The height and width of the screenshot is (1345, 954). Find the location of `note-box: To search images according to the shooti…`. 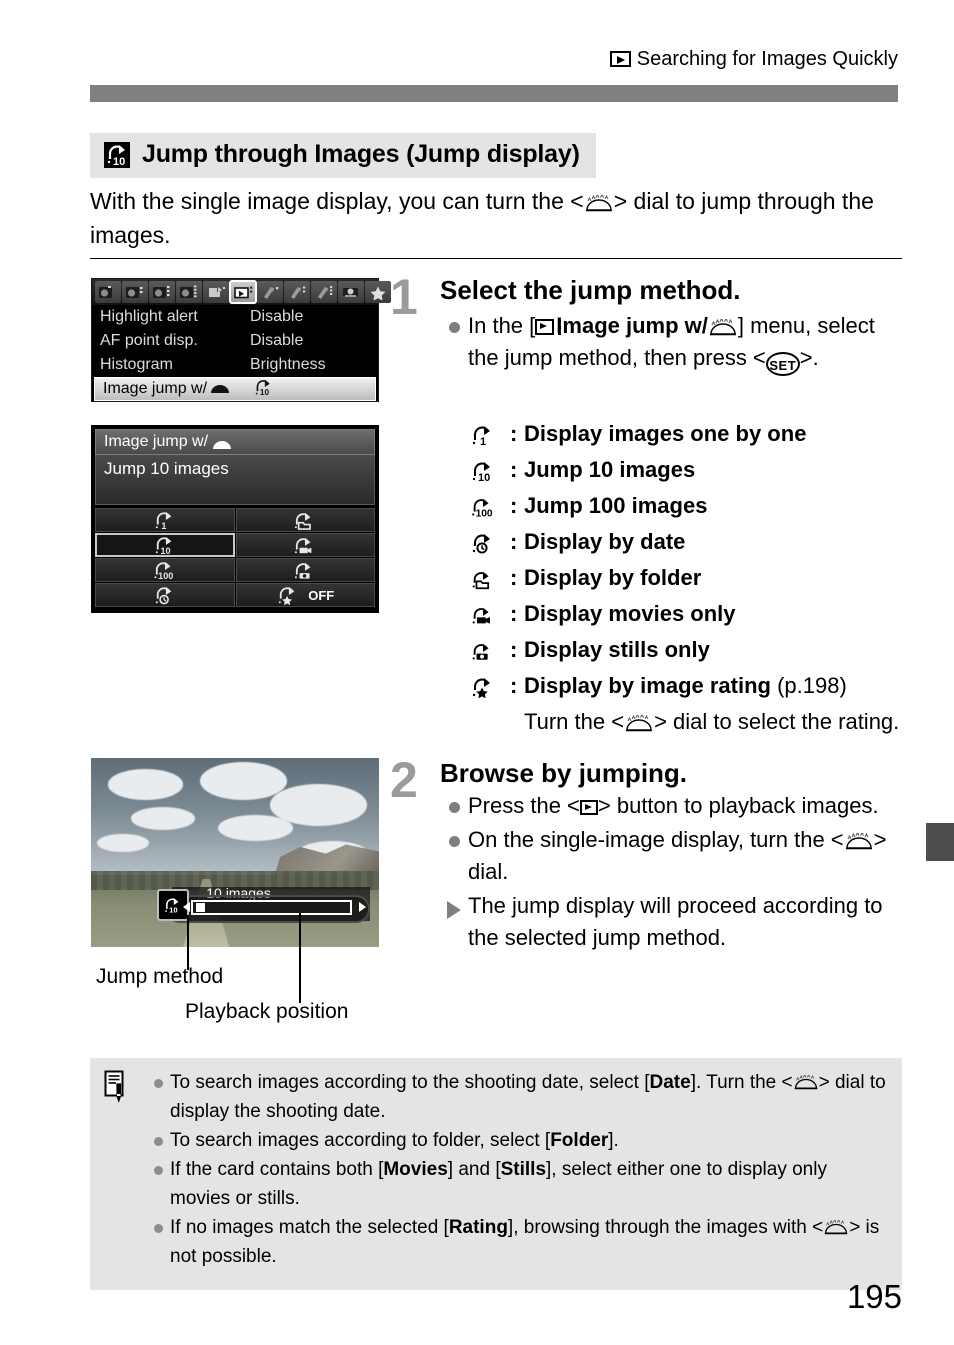

note-box: To search images according to the shooti… is located at coordinates (496, 1174).